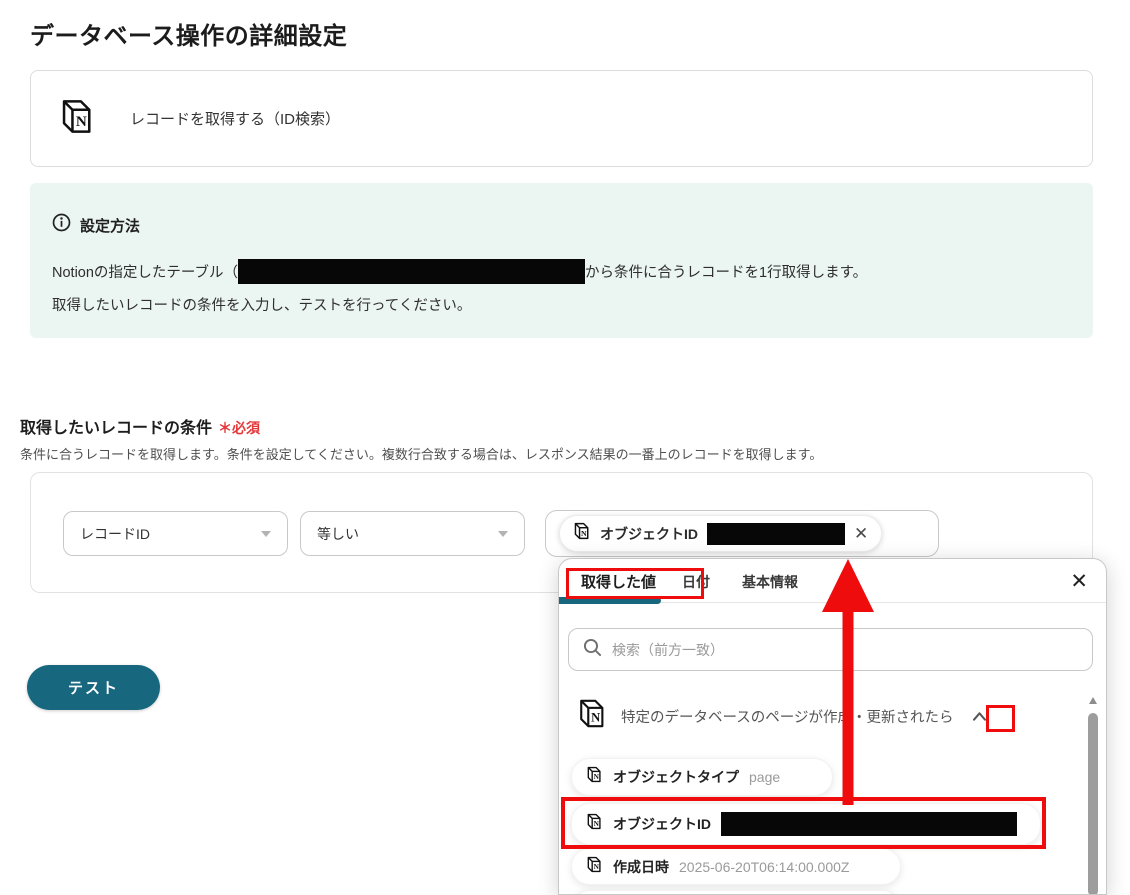  I want to click on value-token-chip: N オブジェクトID ✕, so click(721, 533).